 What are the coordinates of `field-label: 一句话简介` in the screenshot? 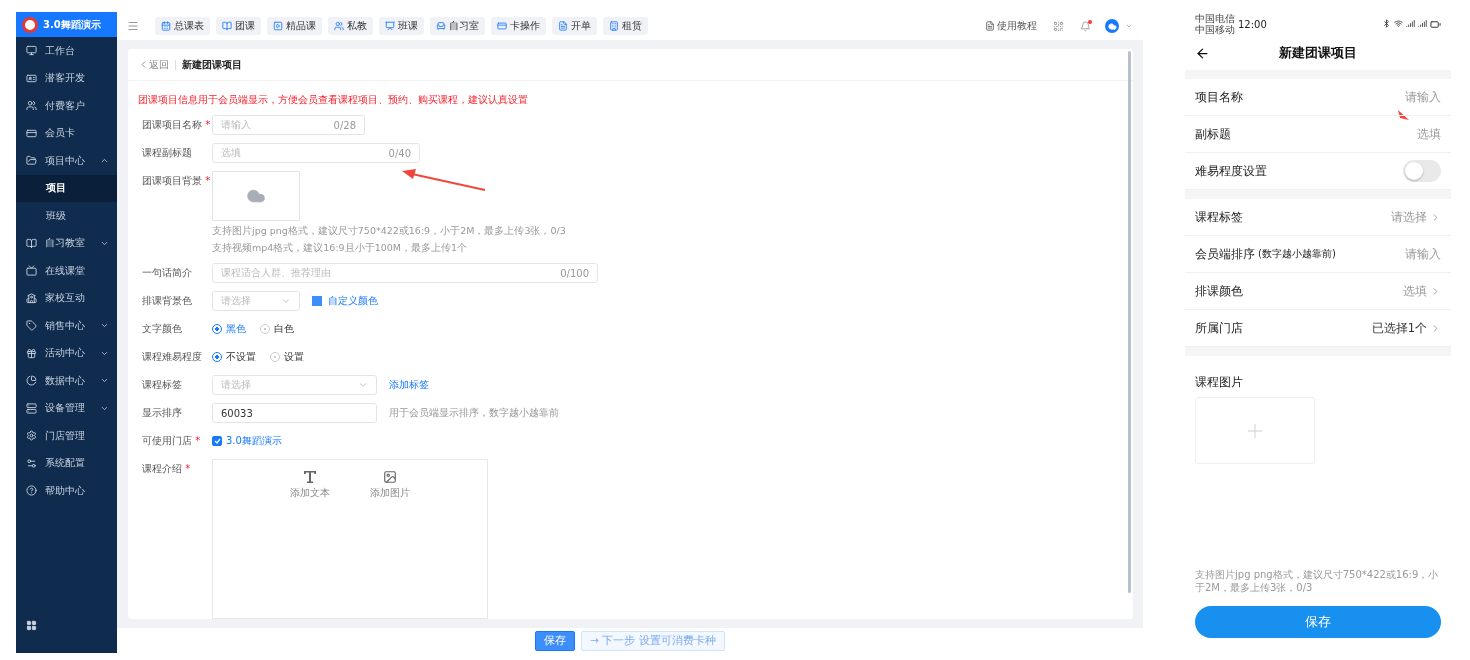 It's located at (167, 273).